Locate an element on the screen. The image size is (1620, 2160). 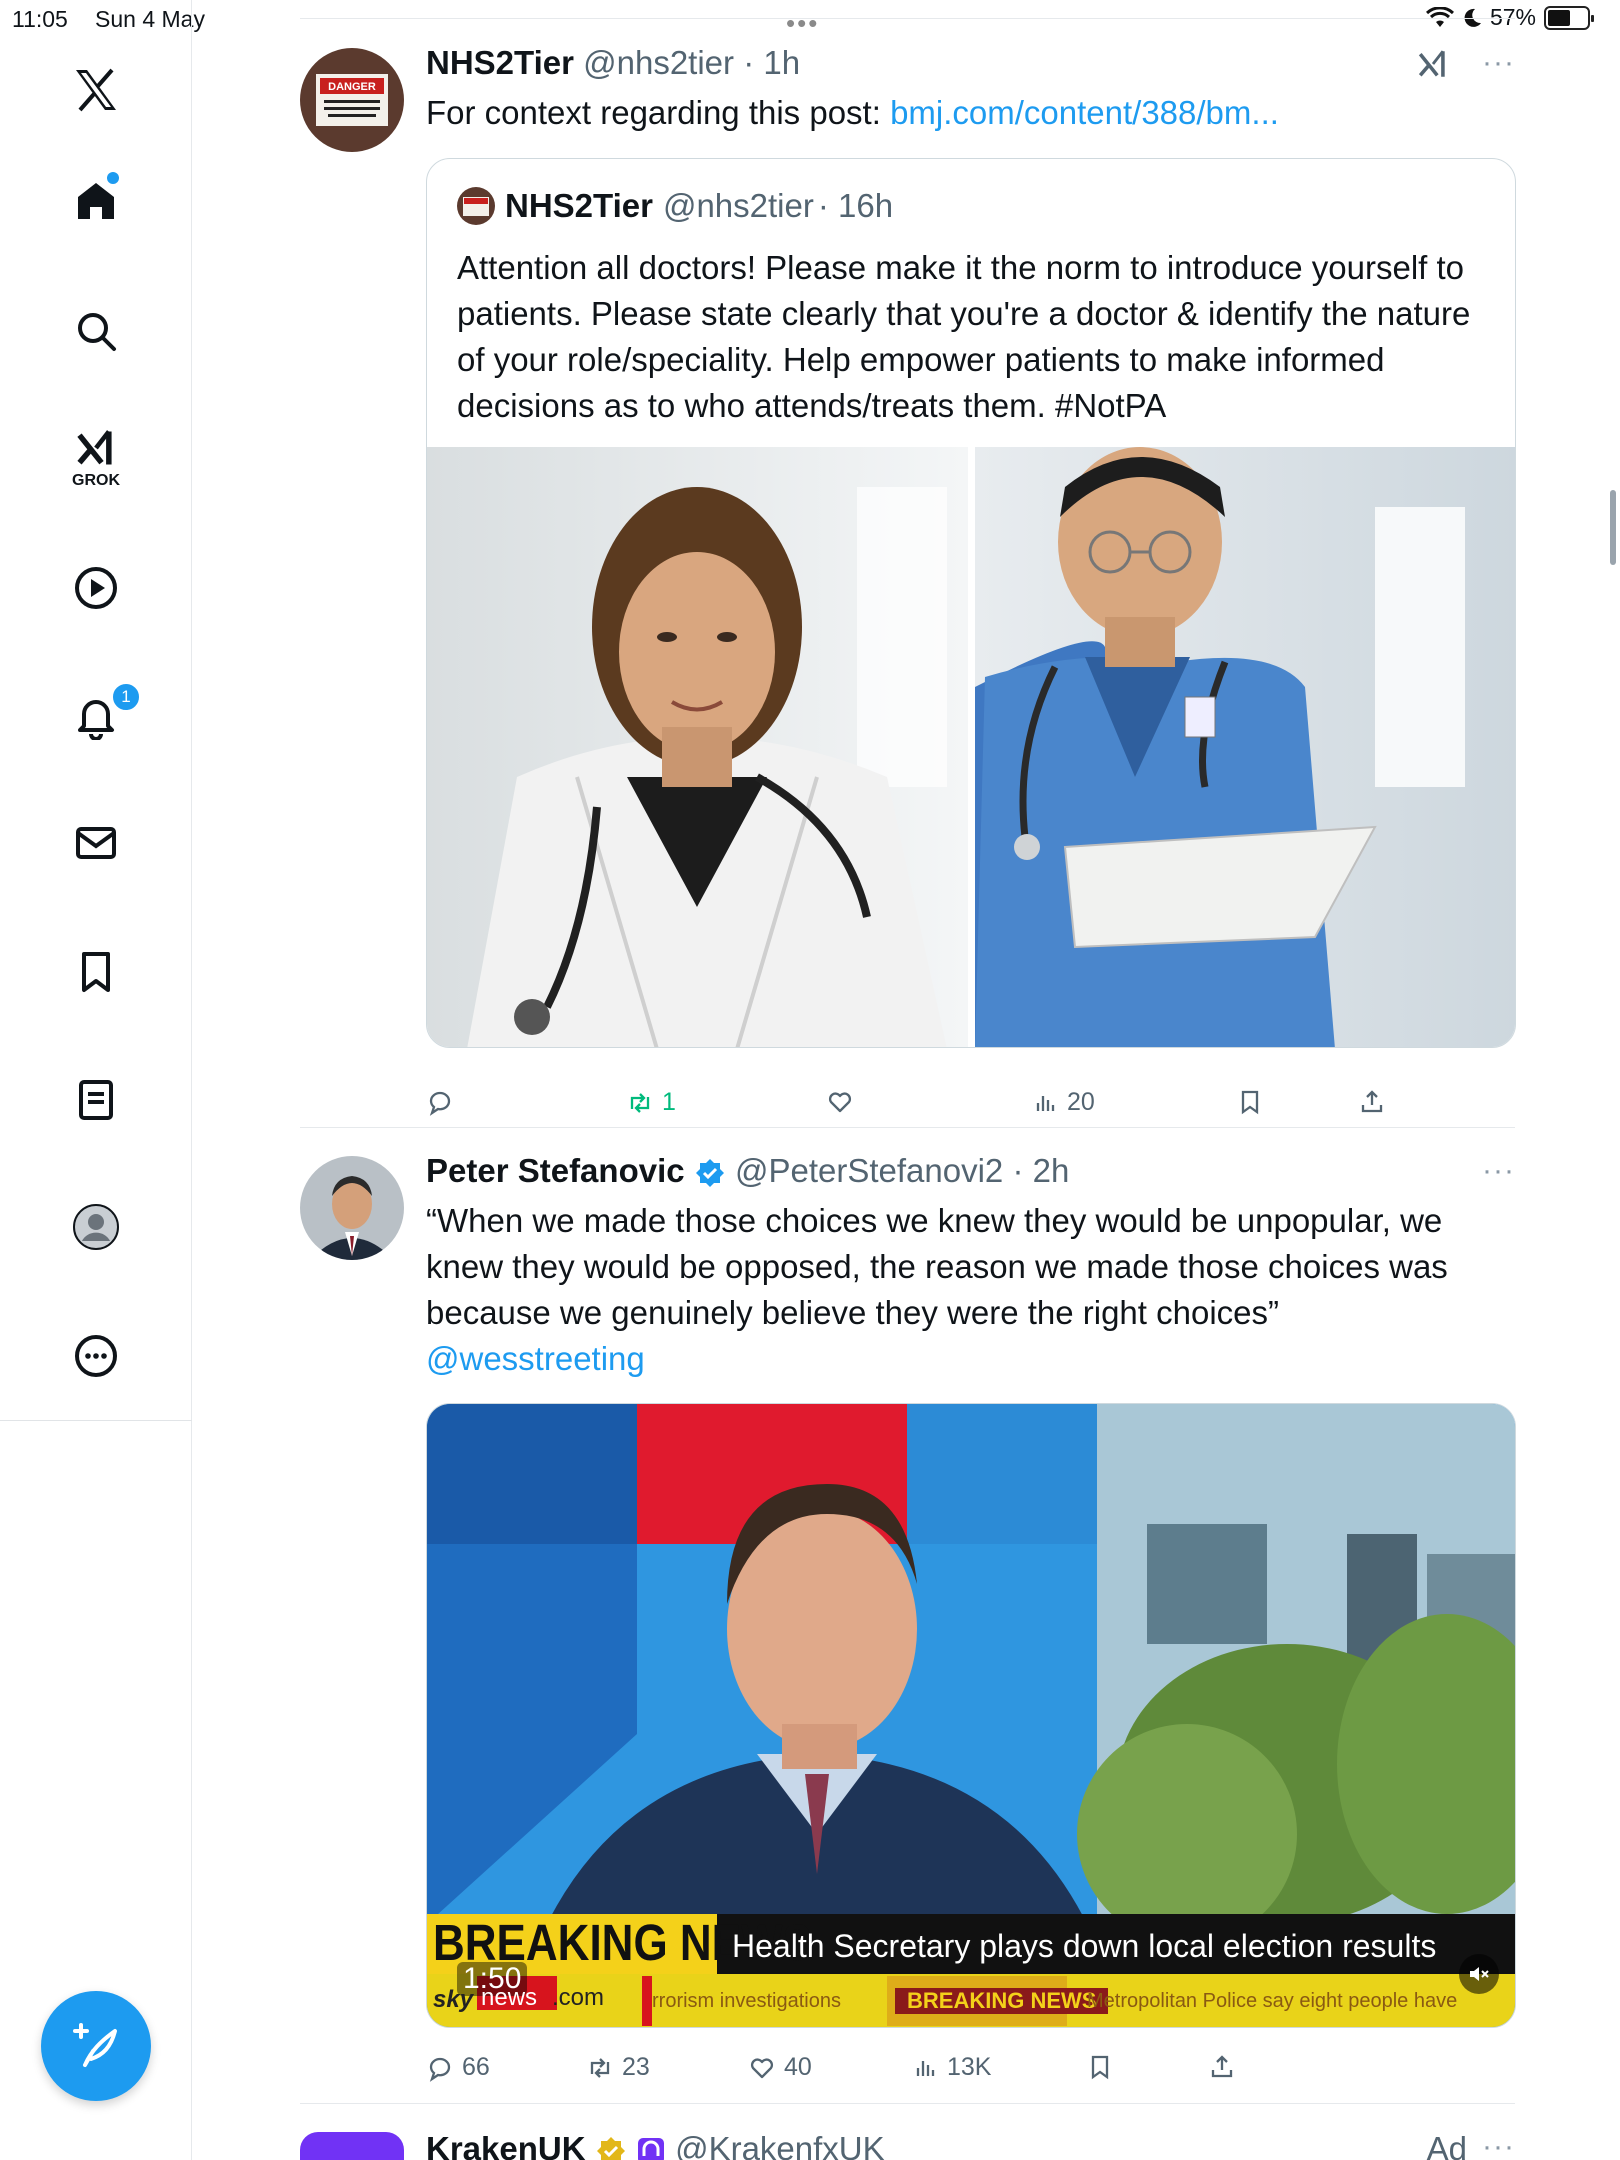
sidebar-item-grok: GROK is located at coordinates (96, 458).